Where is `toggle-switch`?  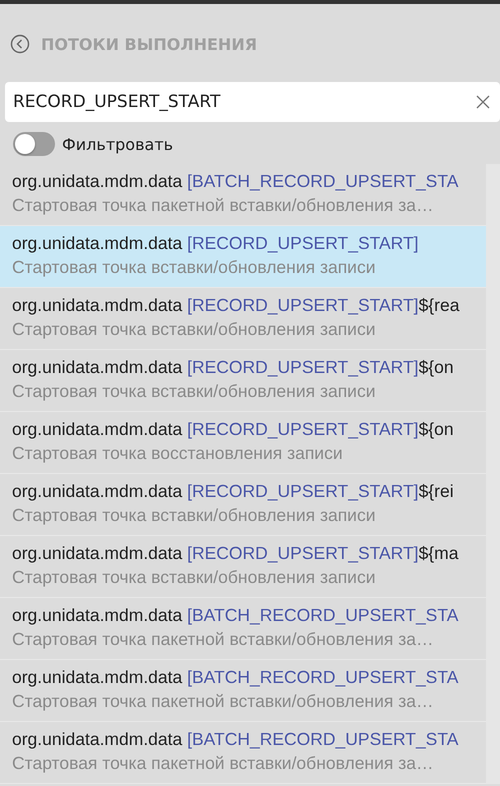 toggle-switch is located at coordinates (34, 144).